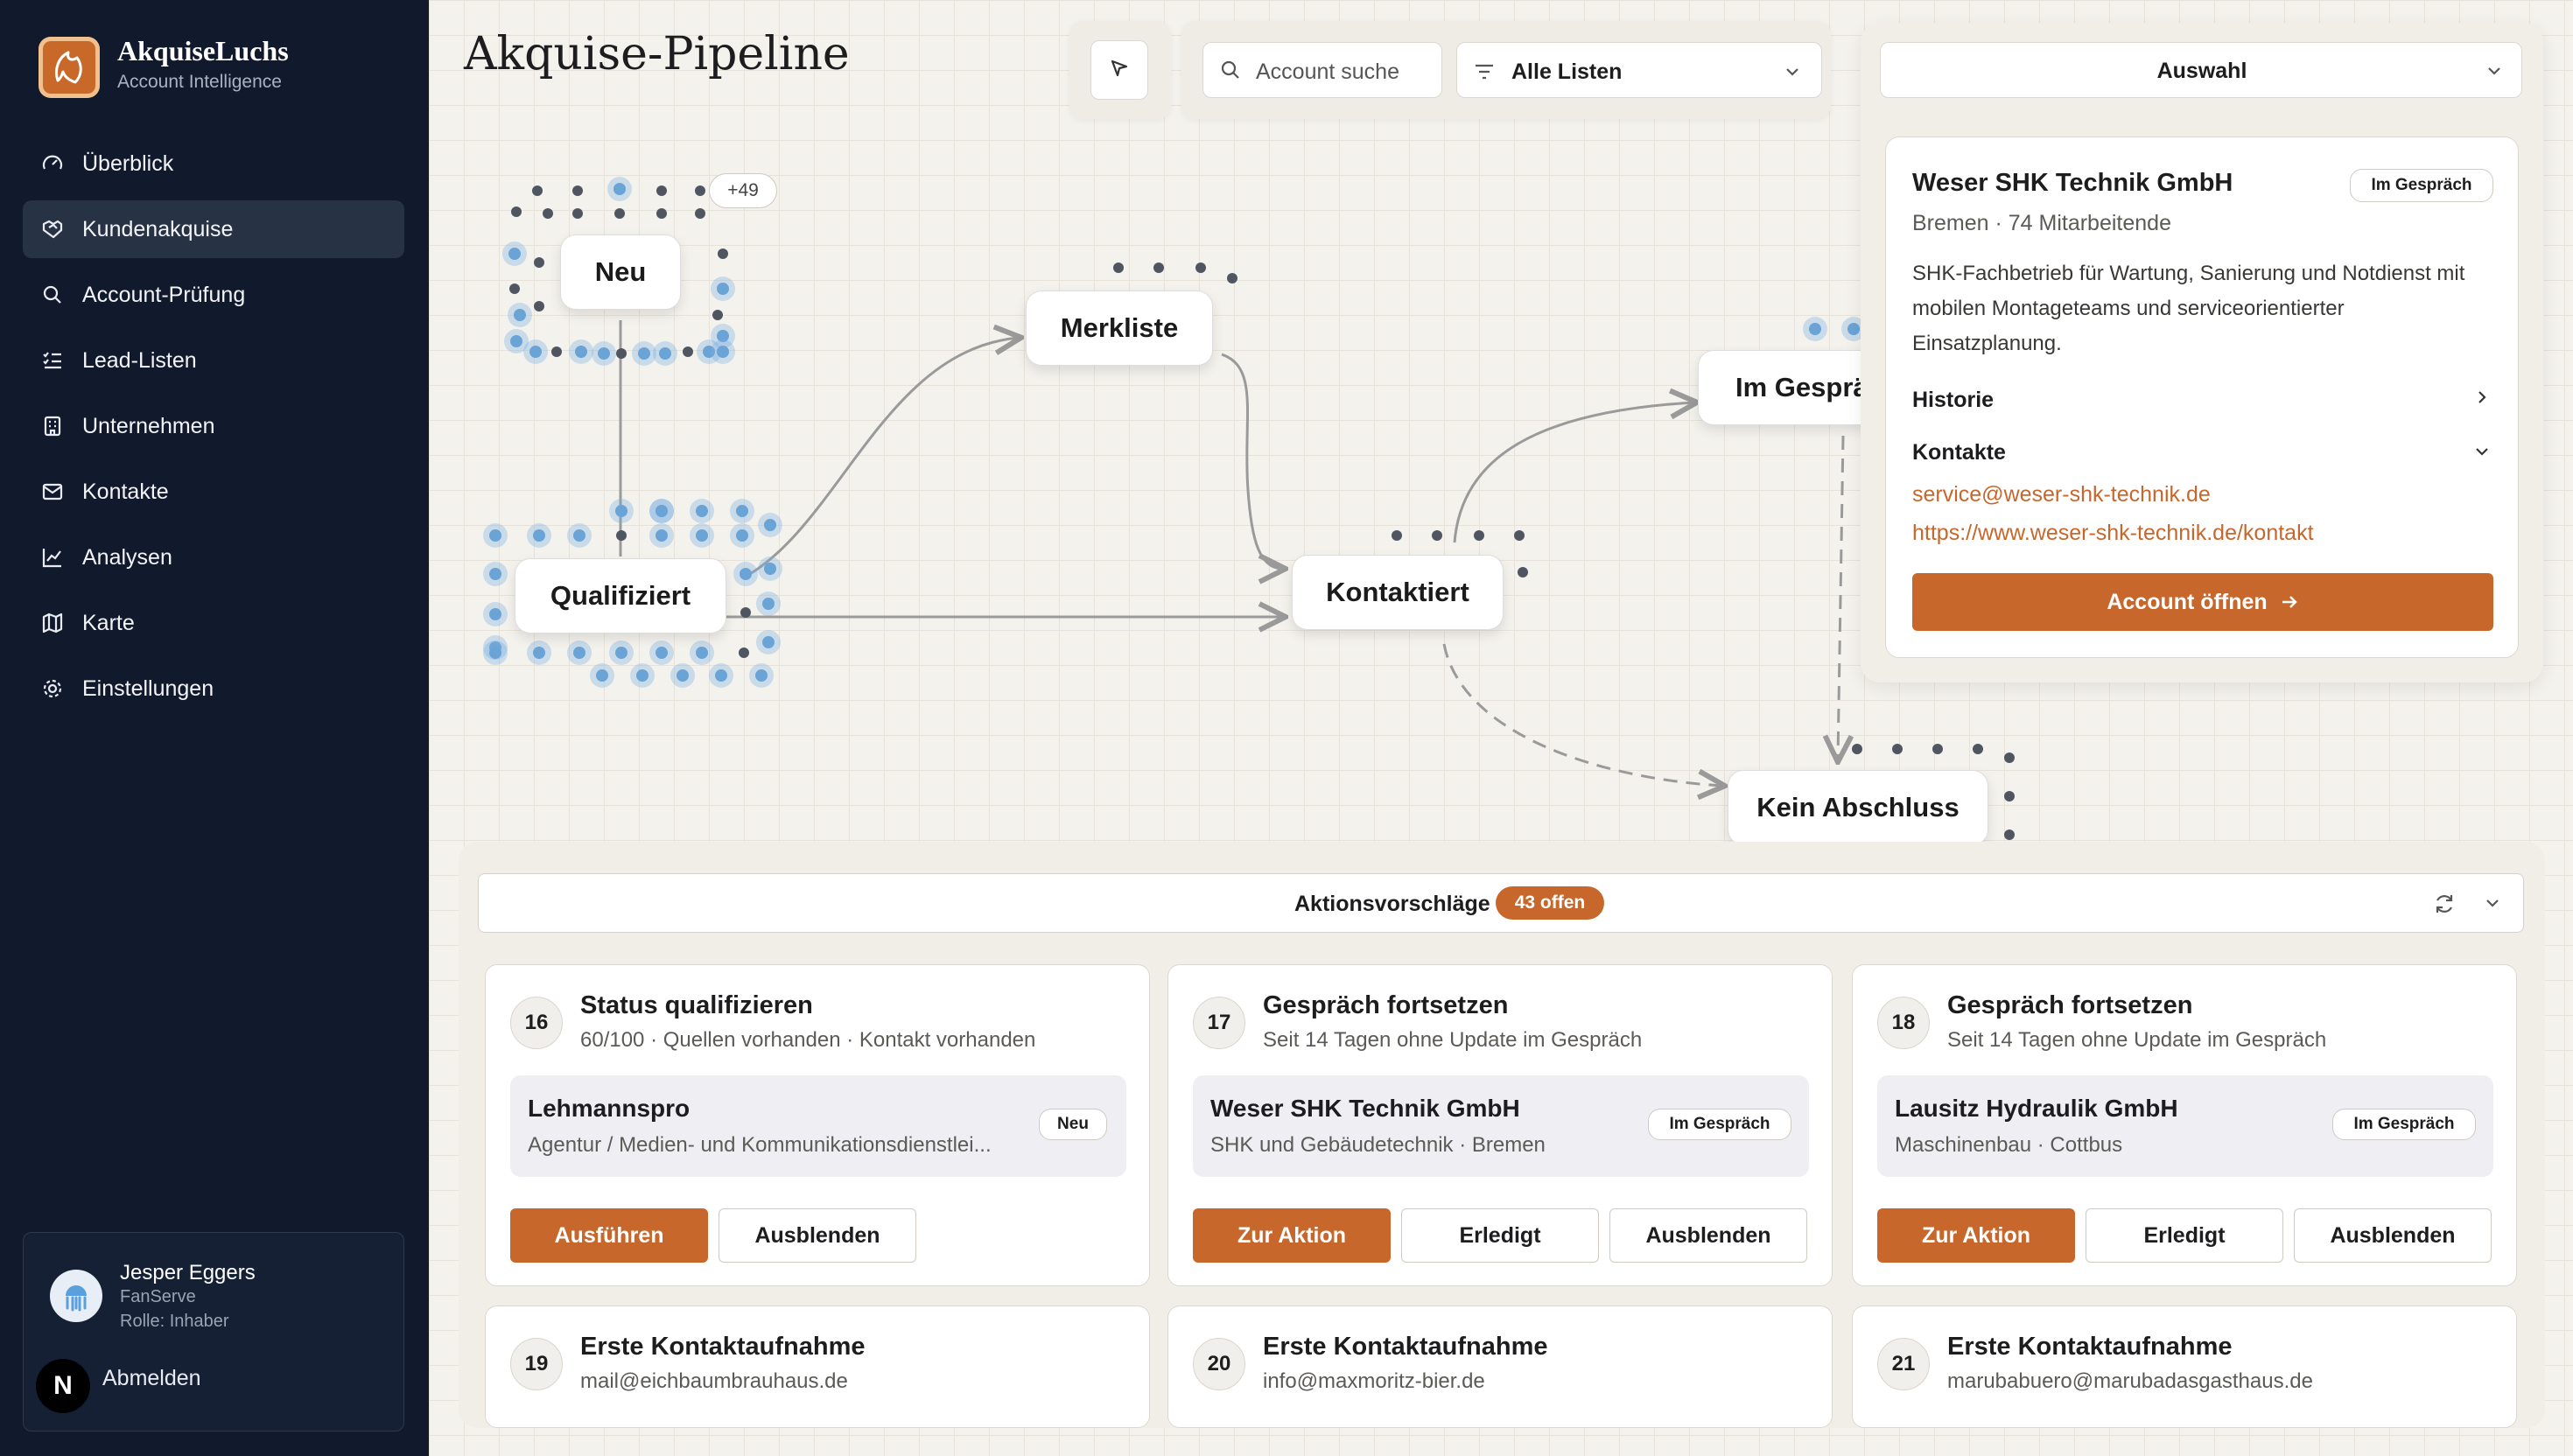  What do you see at coordinates (1858, 807) in the screenshot?
I see `node-kein-abschluss: Kein Abschluss` at bounding box center [1858, 807].